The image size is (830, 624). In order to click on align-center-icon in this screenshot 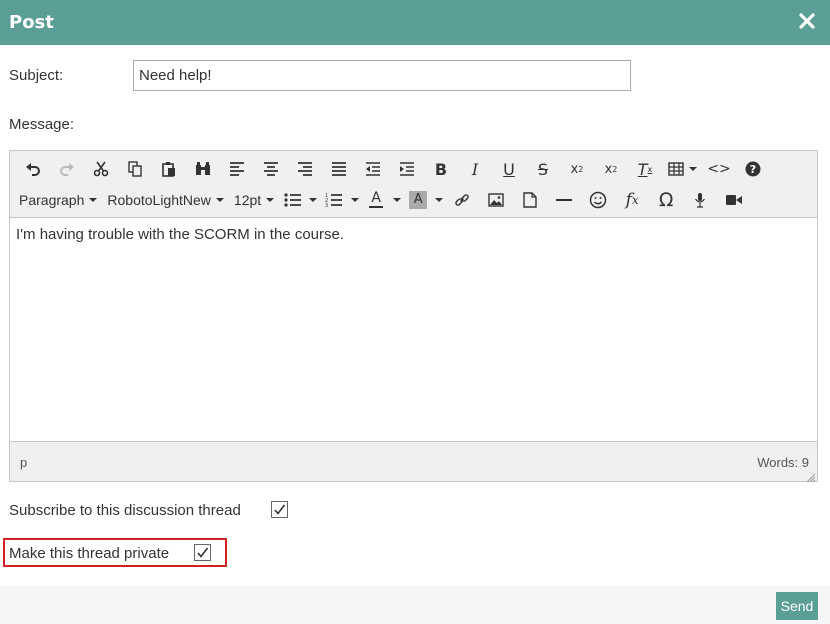, I will do `click(271, 169)`.